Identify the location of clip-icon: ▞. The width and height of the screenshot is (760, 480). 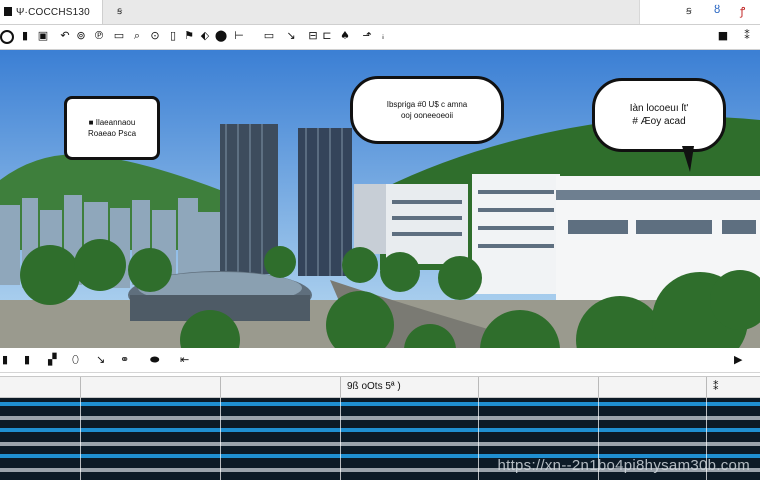
(52, 359).